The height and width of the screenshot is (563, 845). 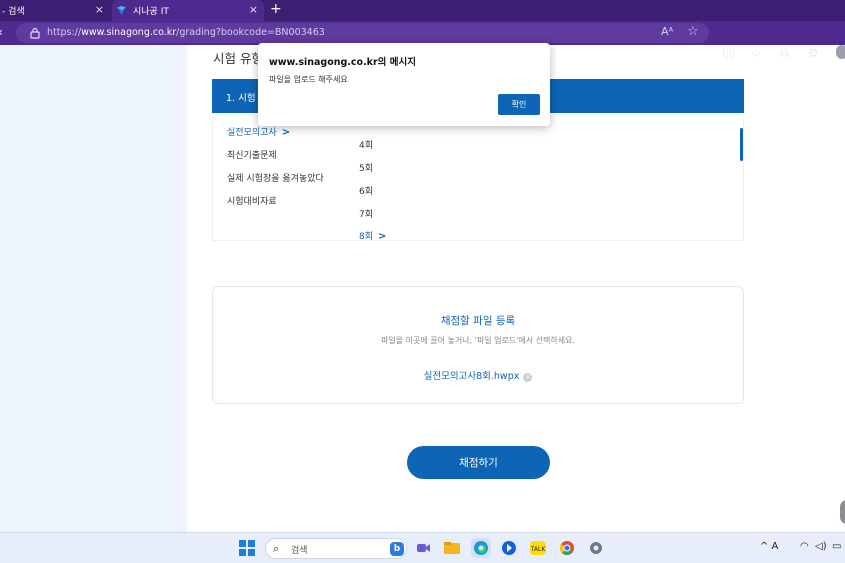 I want to click on lock-icon, so click(x=35, y=33).